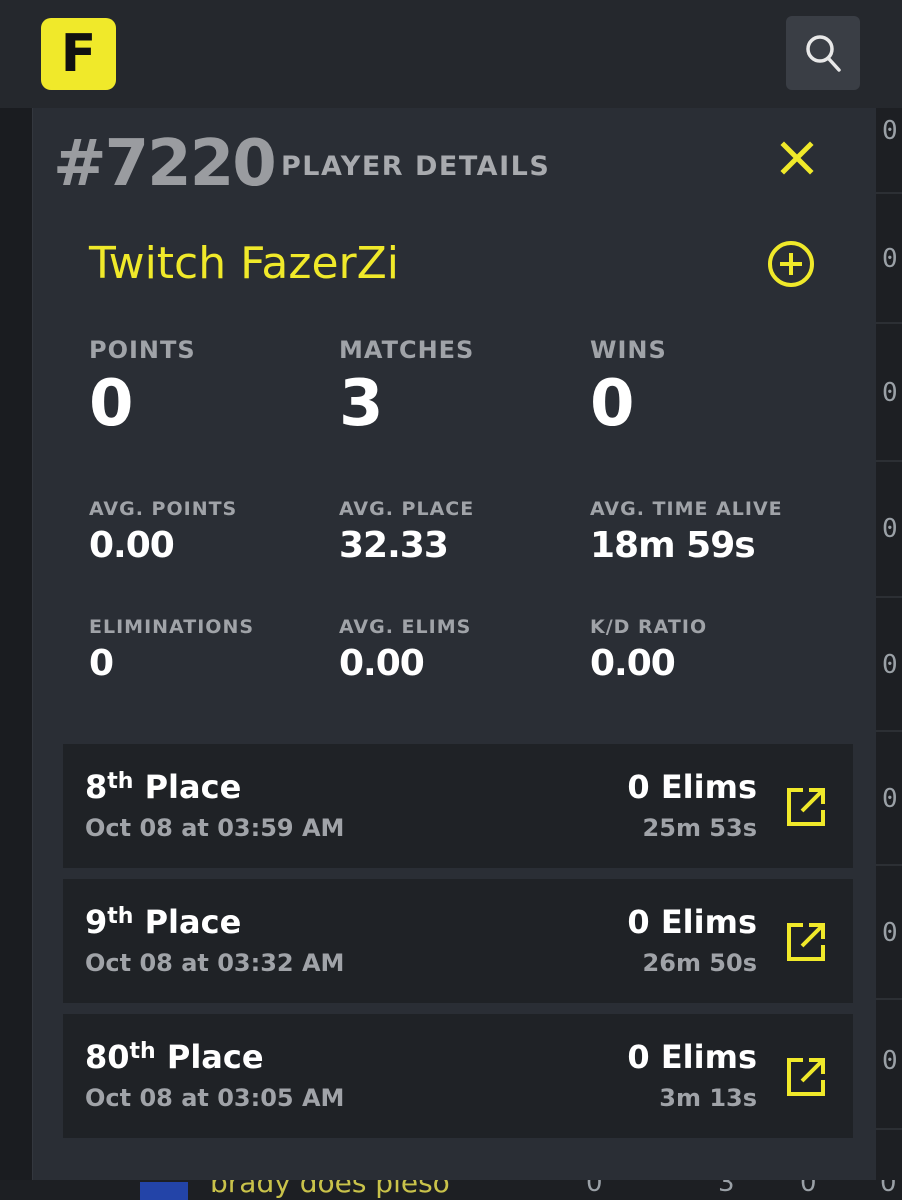 Image resolution: width=902 pixels, height=1200 pixels. I want to click on close-button, so click(797, 158).